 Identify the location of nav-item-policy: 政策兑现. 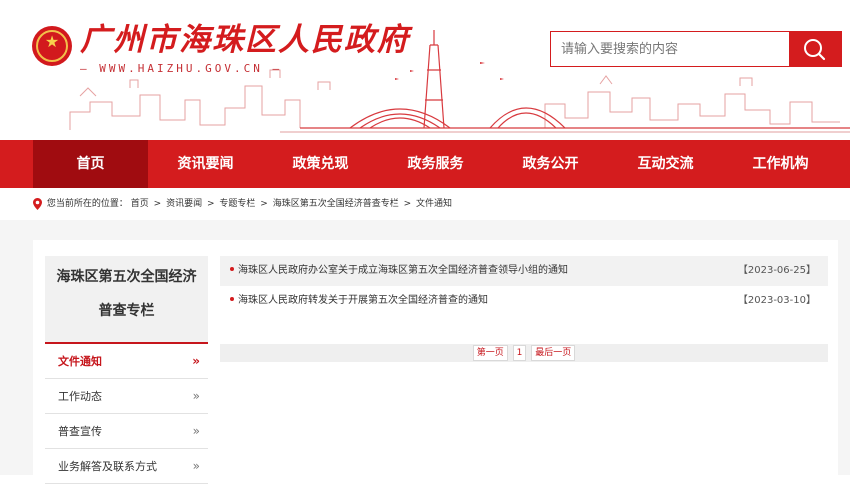
(320, 164).